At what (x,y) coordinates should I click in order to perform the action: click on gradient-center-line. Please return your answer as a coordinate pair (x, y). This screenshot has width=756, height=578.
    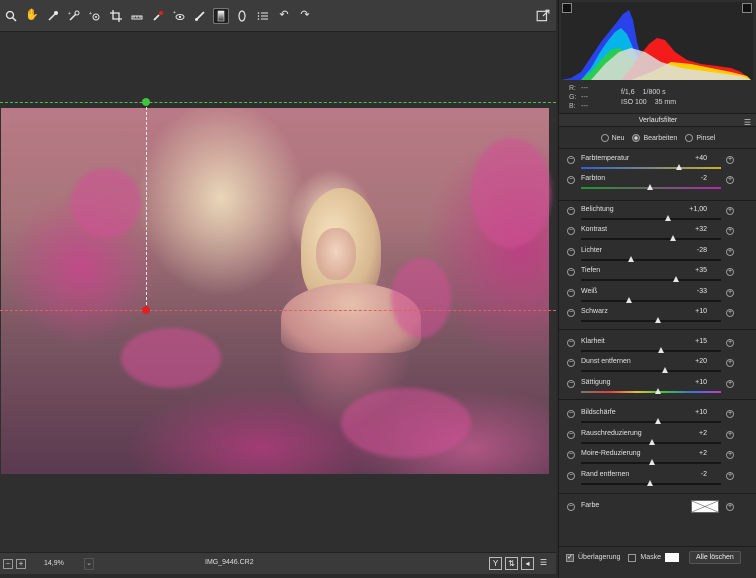
    Looking at the image, I should click on (146, 206).